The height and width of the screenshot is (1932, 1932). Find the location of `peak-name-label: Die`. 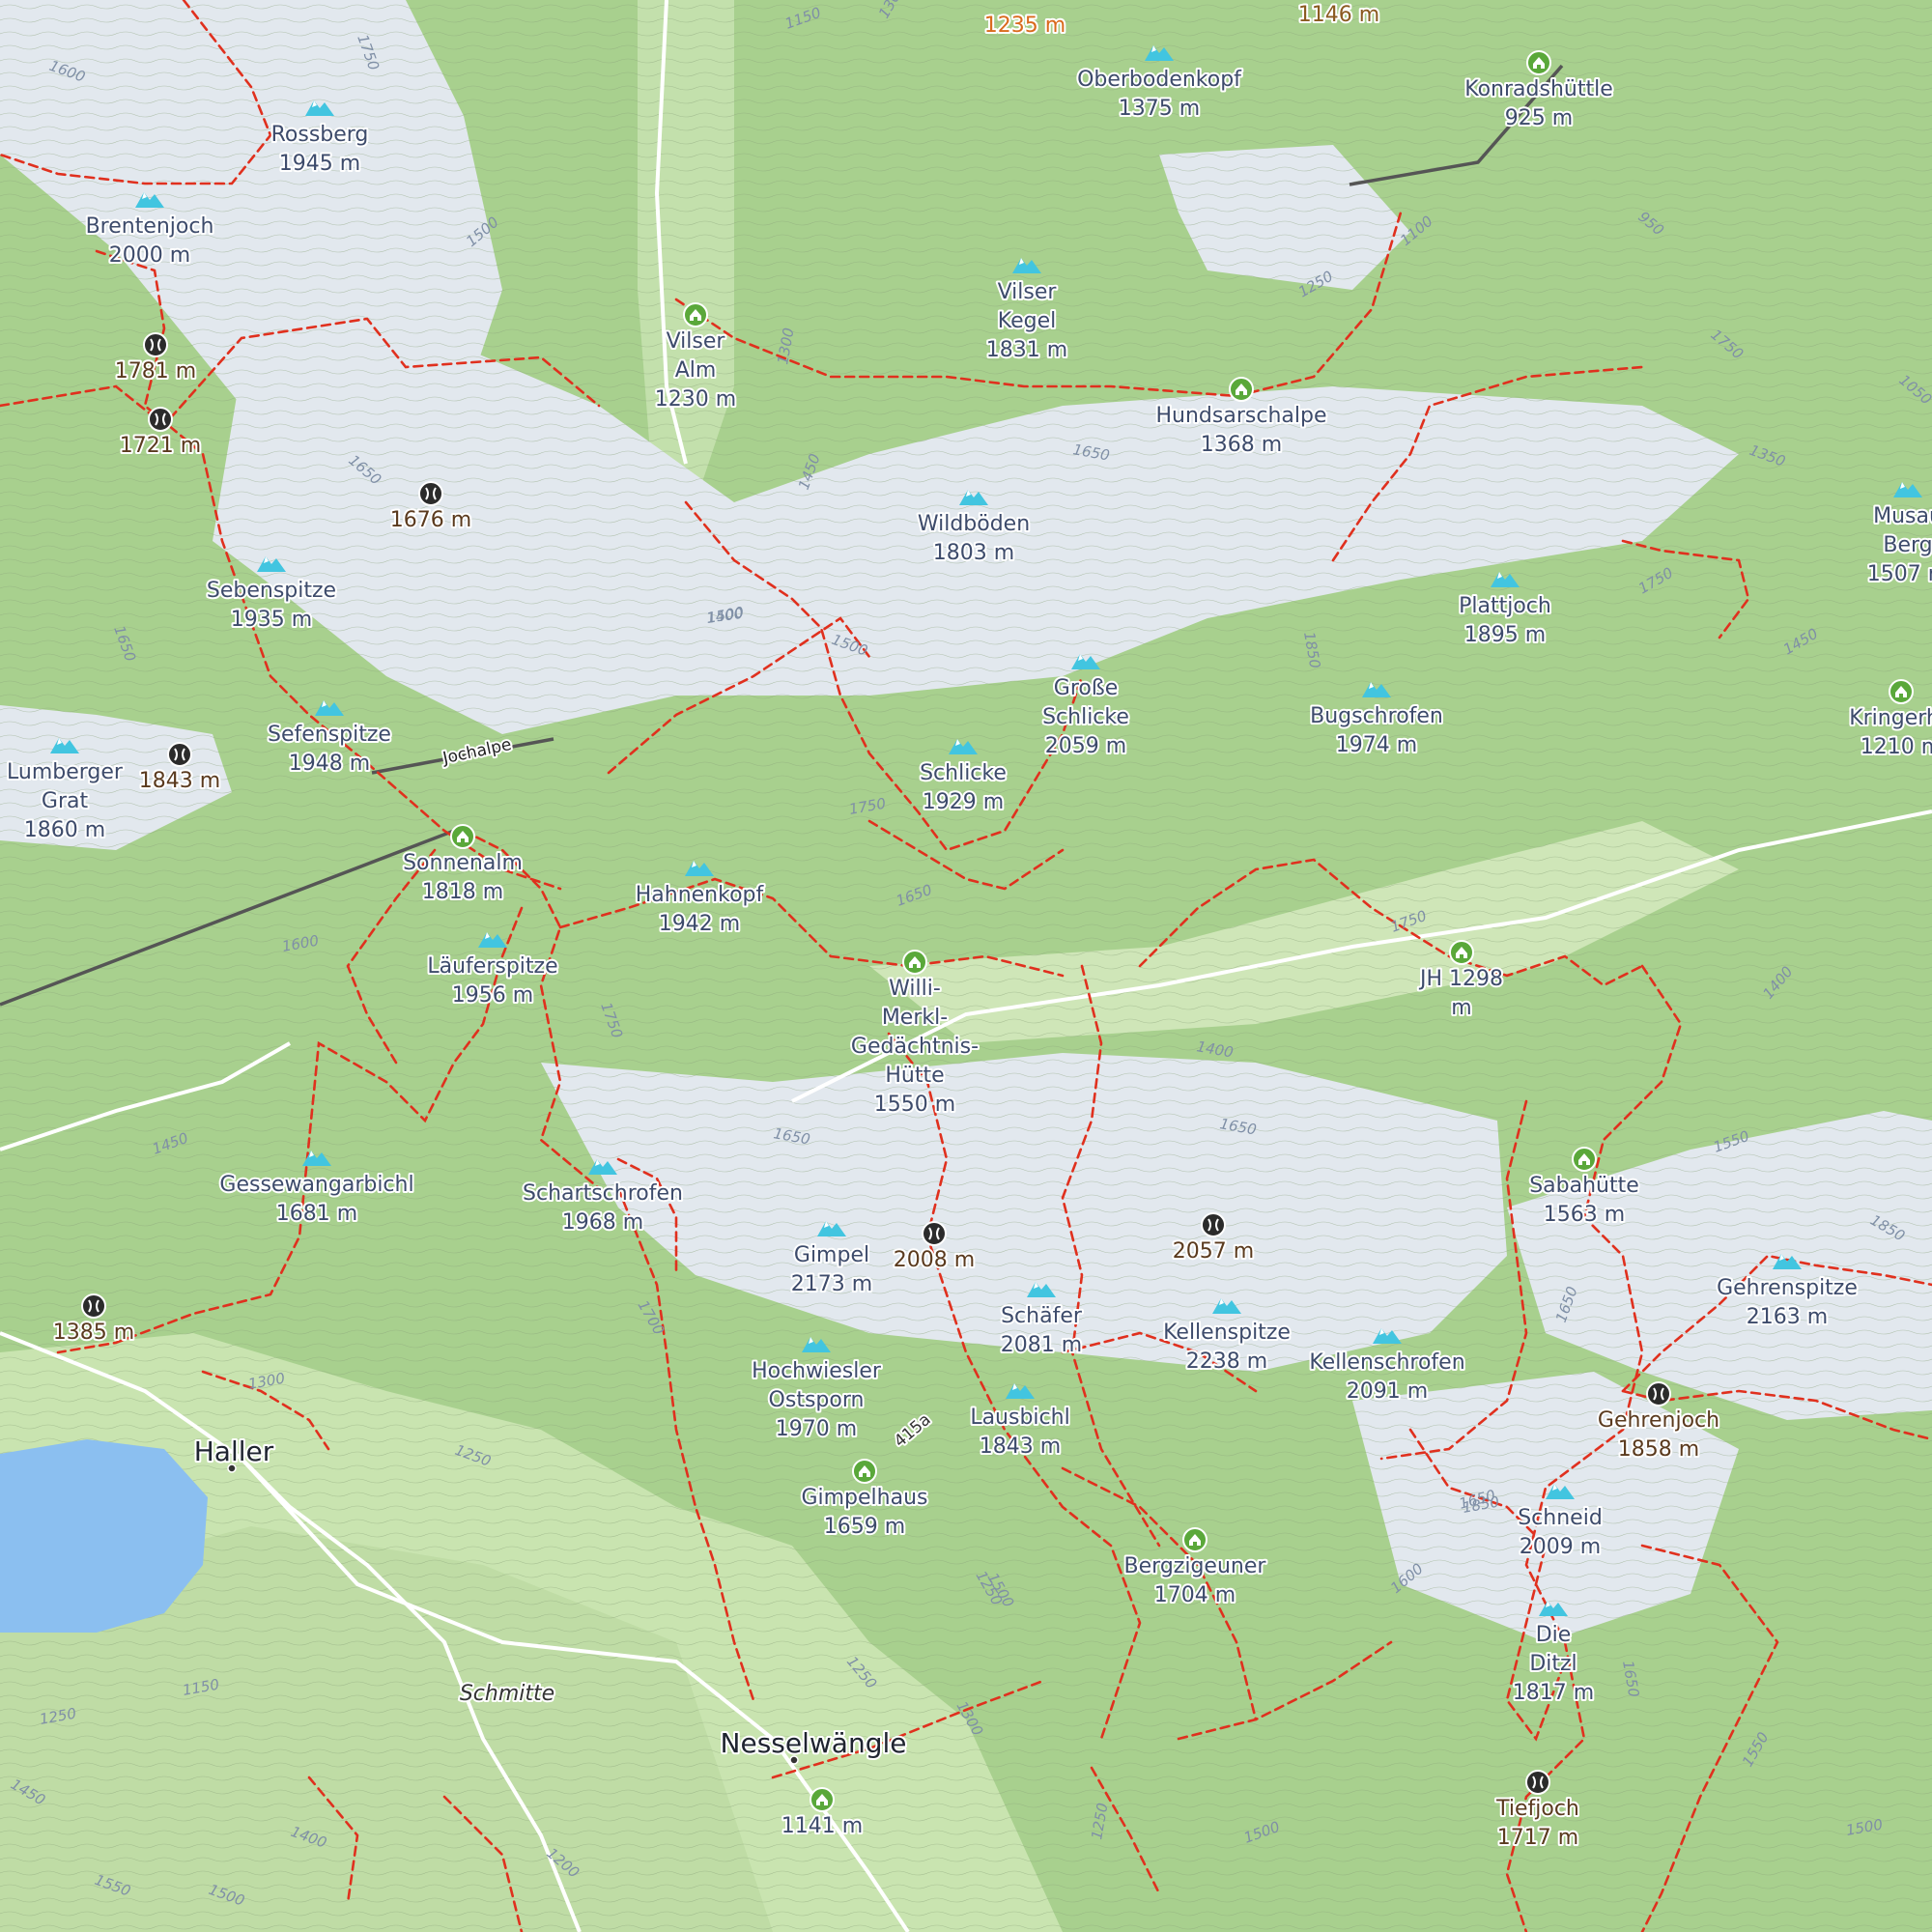

peak-name-label: Die is located at coordinates (1554, 1635).